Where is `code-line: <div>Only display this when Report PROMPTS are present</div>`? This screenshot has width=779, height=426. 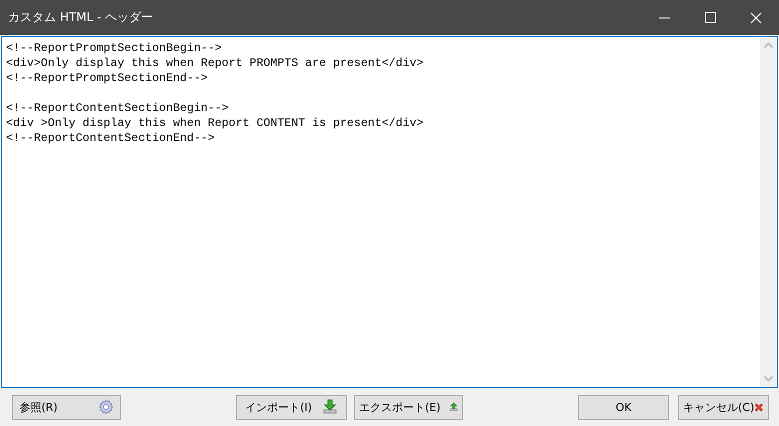
code-line: <div>Only display this when Report PROMPTS are present</div> is located at coordinates (215, 63).